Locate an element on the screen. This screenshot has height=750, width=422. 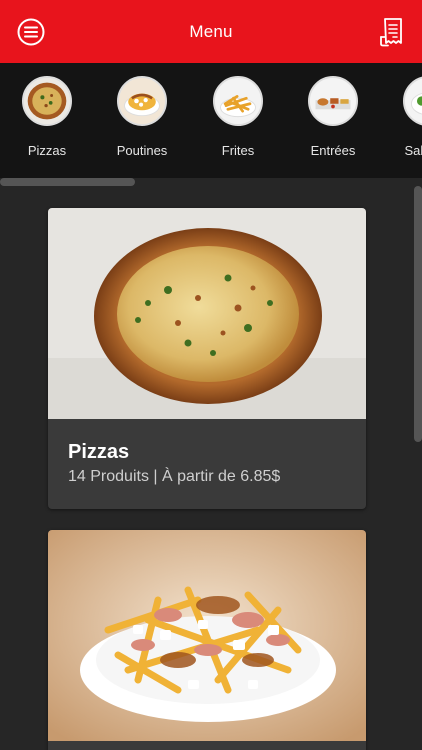
hamburger-menu-button is located at coordinates (31, 32).